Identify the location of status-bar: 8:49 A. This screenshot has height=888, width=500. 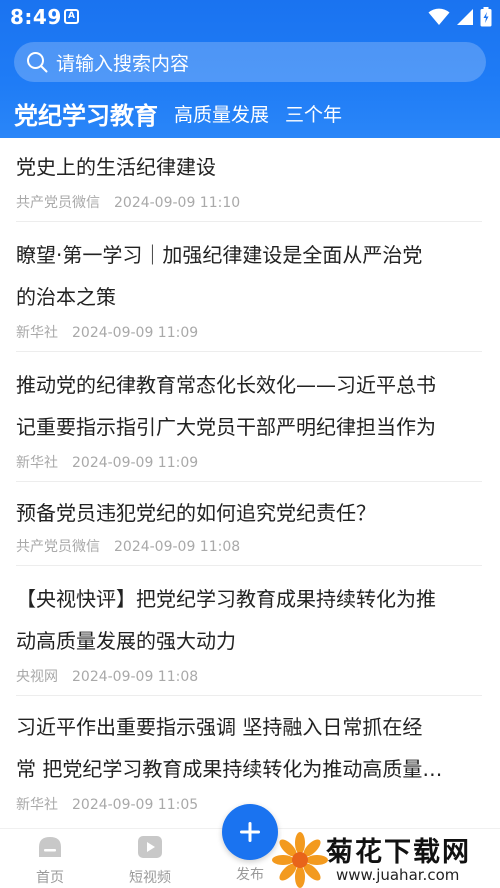
(250, 17).